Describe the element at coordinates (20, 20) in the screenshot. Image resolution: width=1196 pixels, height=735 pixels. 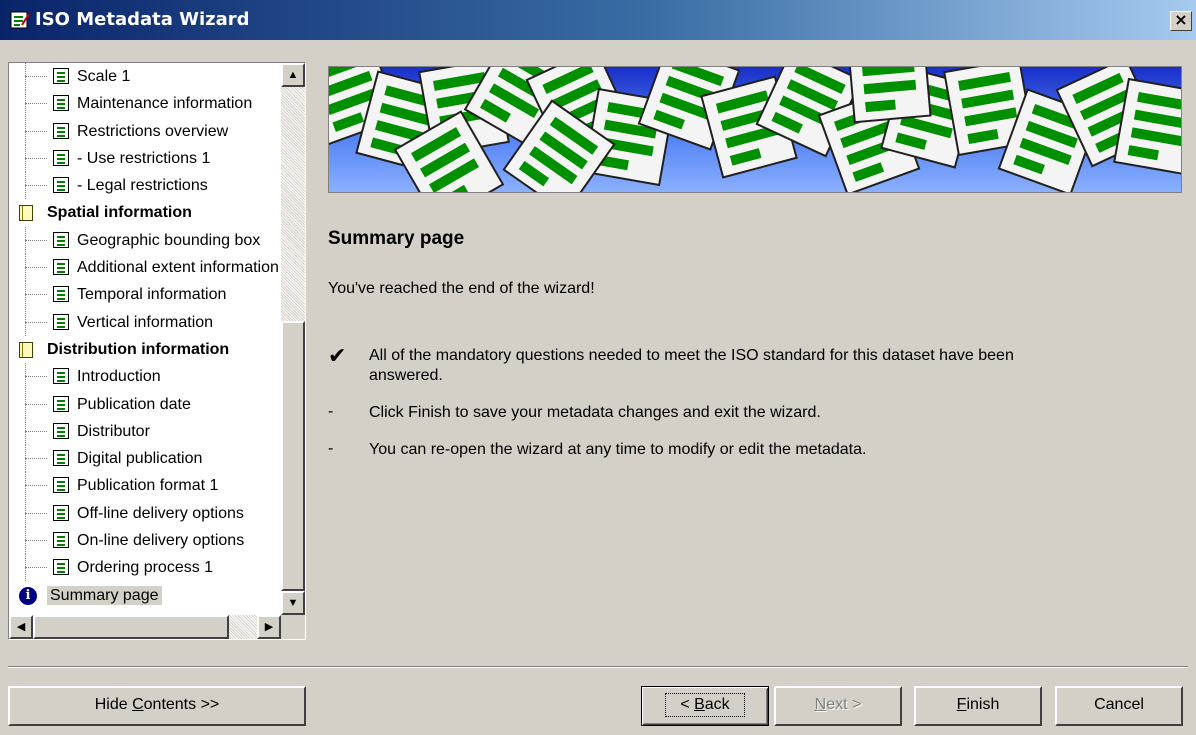
I see `metadata-wizard-icon` at that location.